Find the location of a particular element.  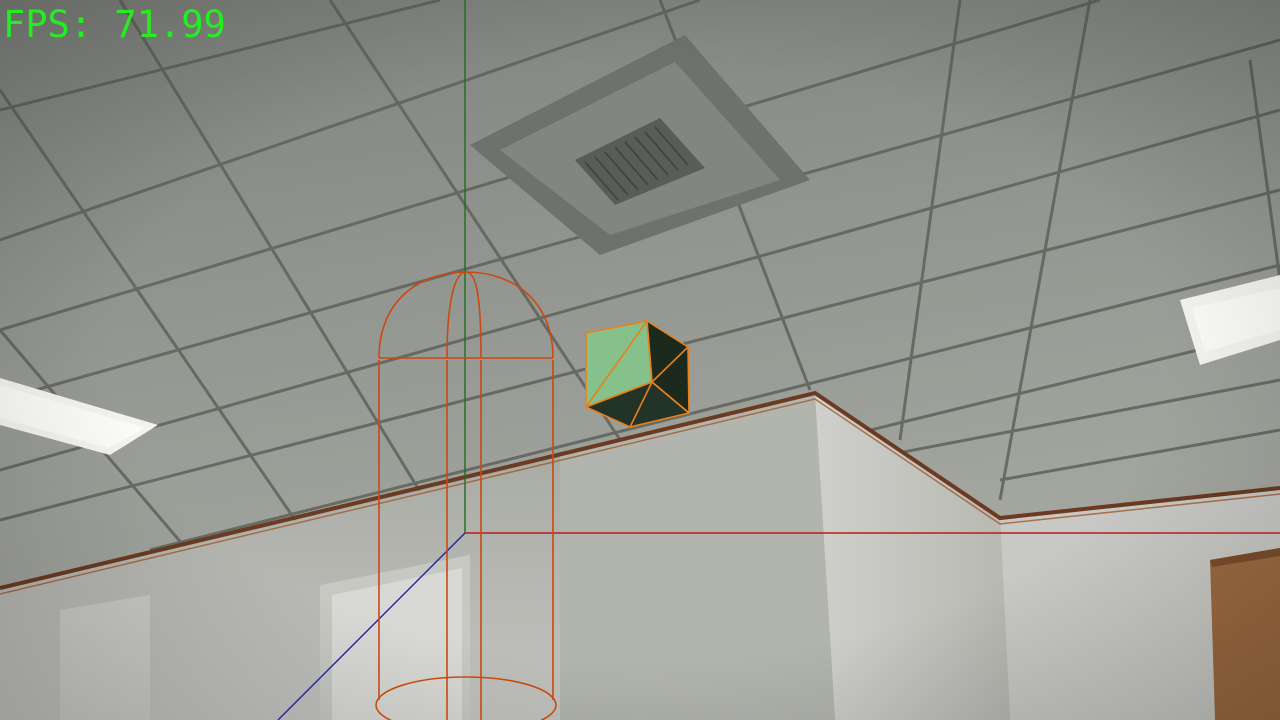

cube is located at coordinates (637, 374).